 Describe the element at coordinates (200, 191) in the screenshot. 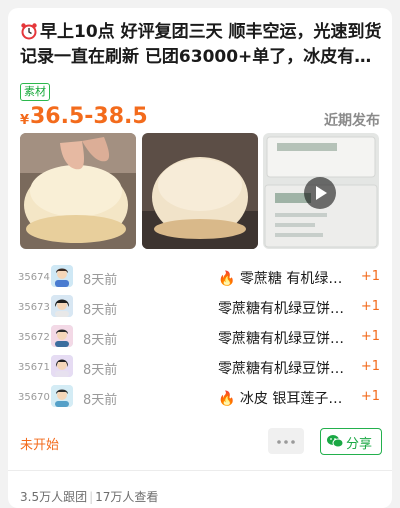

I see `bun-on-plate-photo` at that location.